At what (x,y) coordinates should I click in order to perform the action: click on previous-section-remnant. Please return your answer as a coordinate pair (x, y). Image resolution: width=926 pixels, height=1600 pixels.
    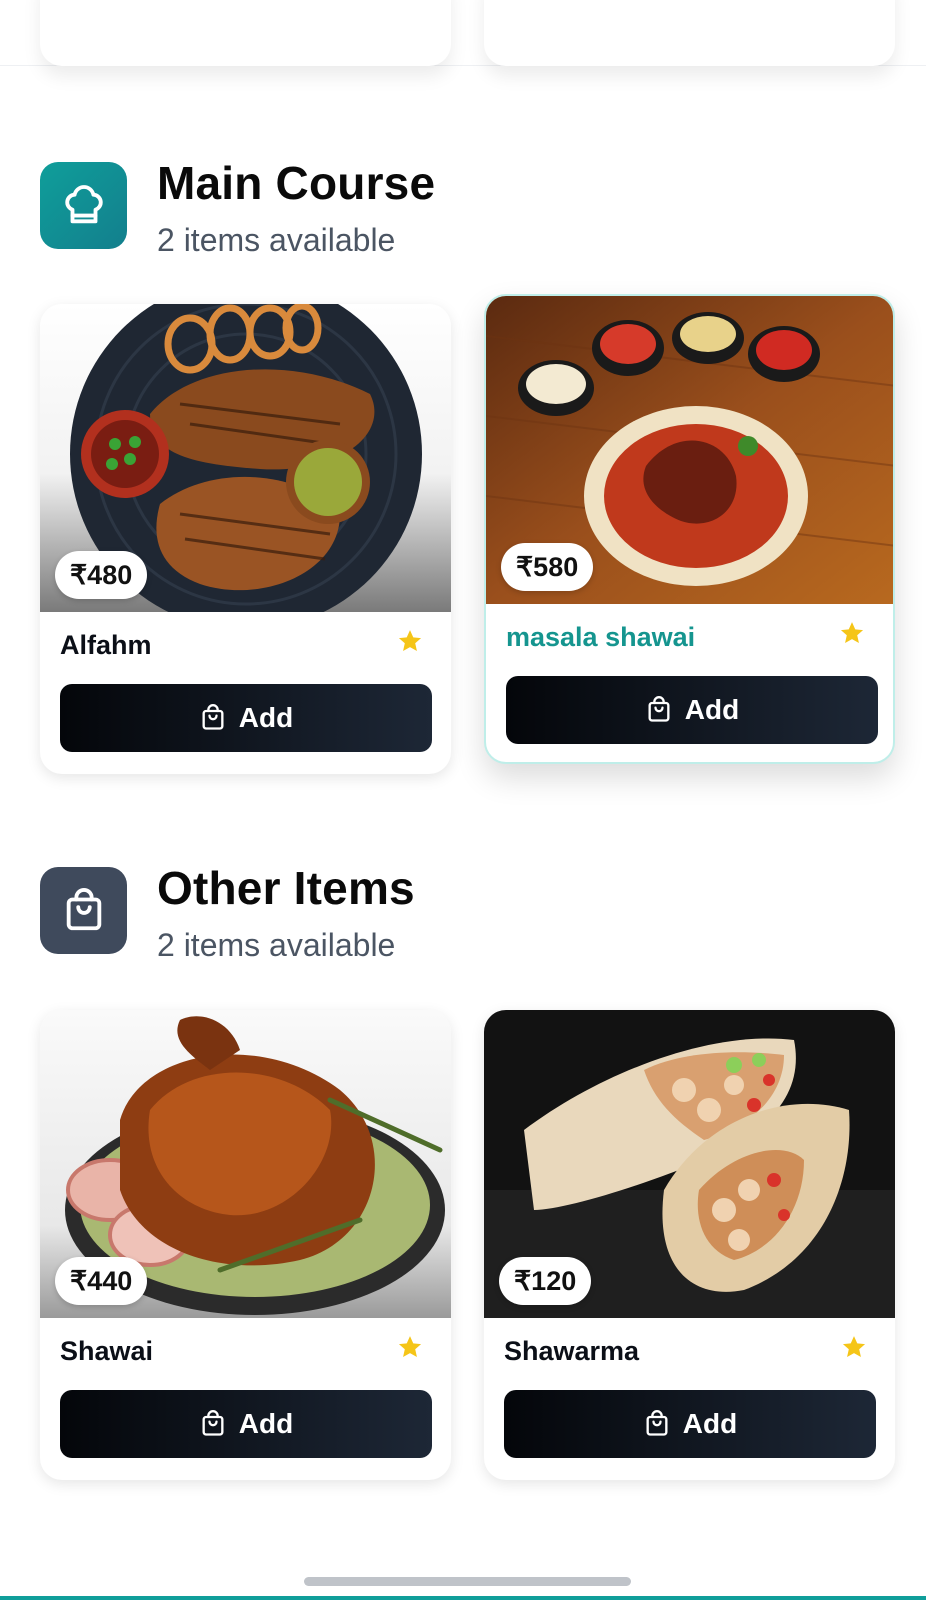
    Looking at the image, I should click on (463, 33).